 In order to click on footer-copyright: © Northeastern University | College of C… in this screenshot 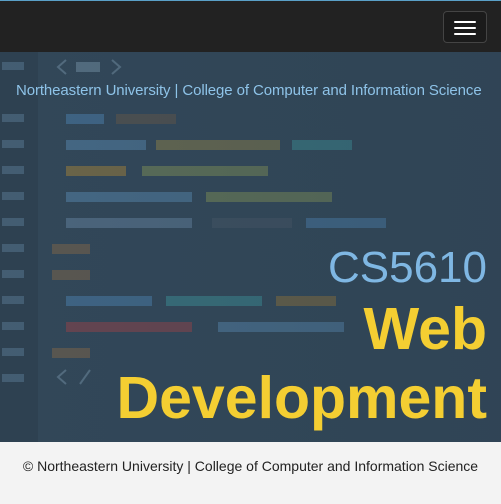, I will do `click(250, 466)`.